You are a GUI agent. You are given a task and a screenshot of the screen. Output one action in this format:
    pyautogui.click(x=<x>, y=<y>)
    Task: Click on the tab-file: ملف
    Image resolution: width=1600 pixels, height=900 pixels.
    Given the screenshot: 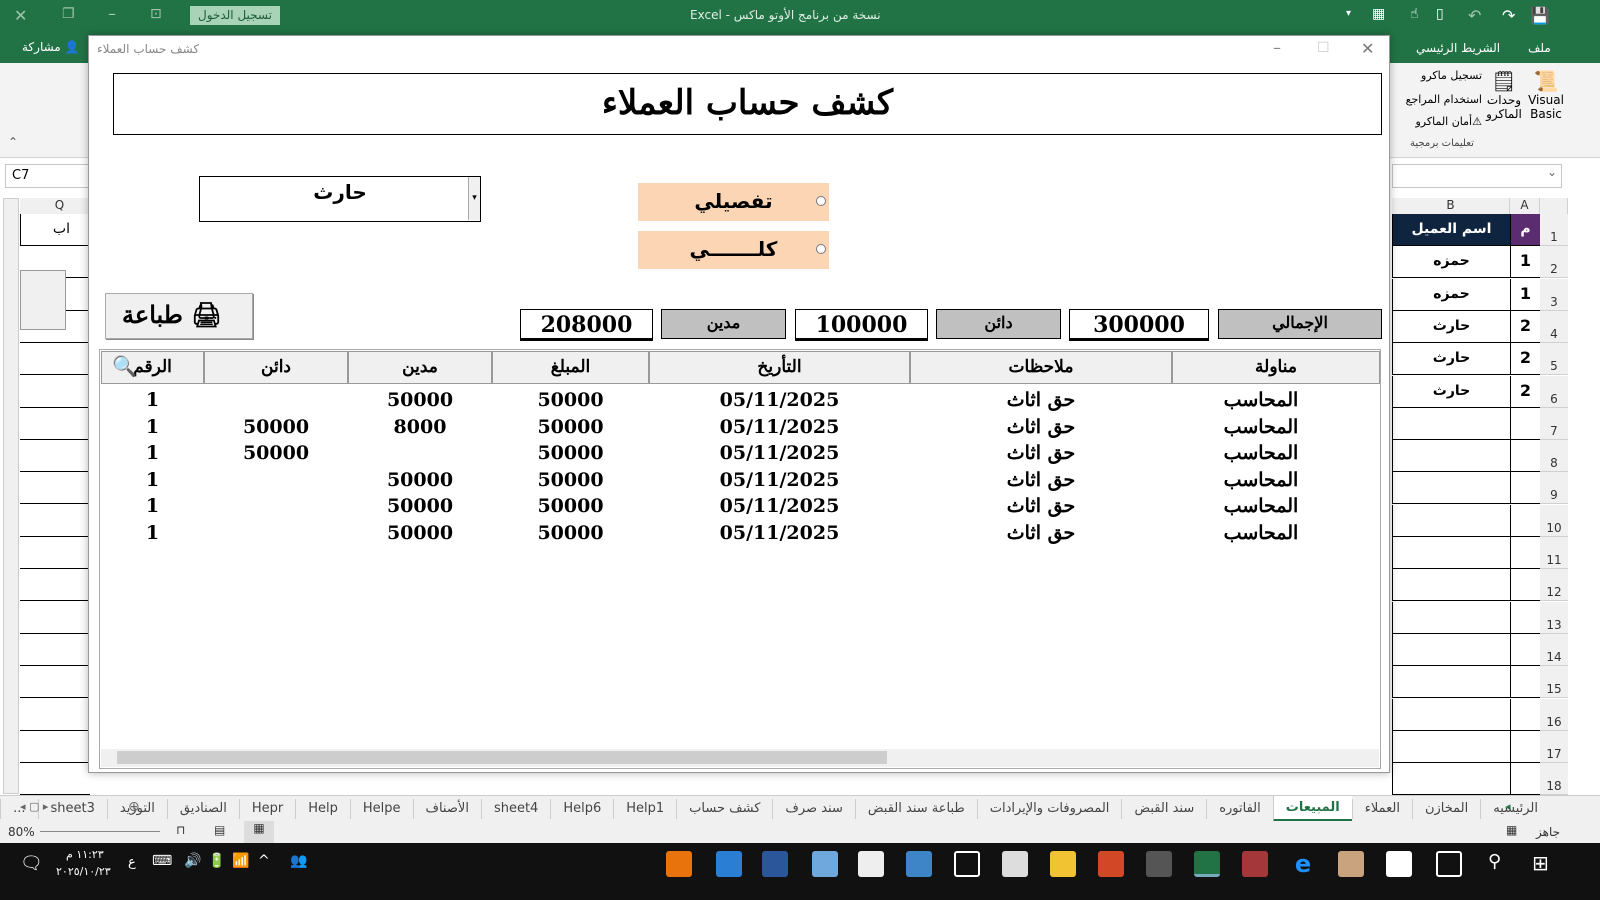 What is the action you would take?
    pyautogui.click(x=1539, y=48)
    